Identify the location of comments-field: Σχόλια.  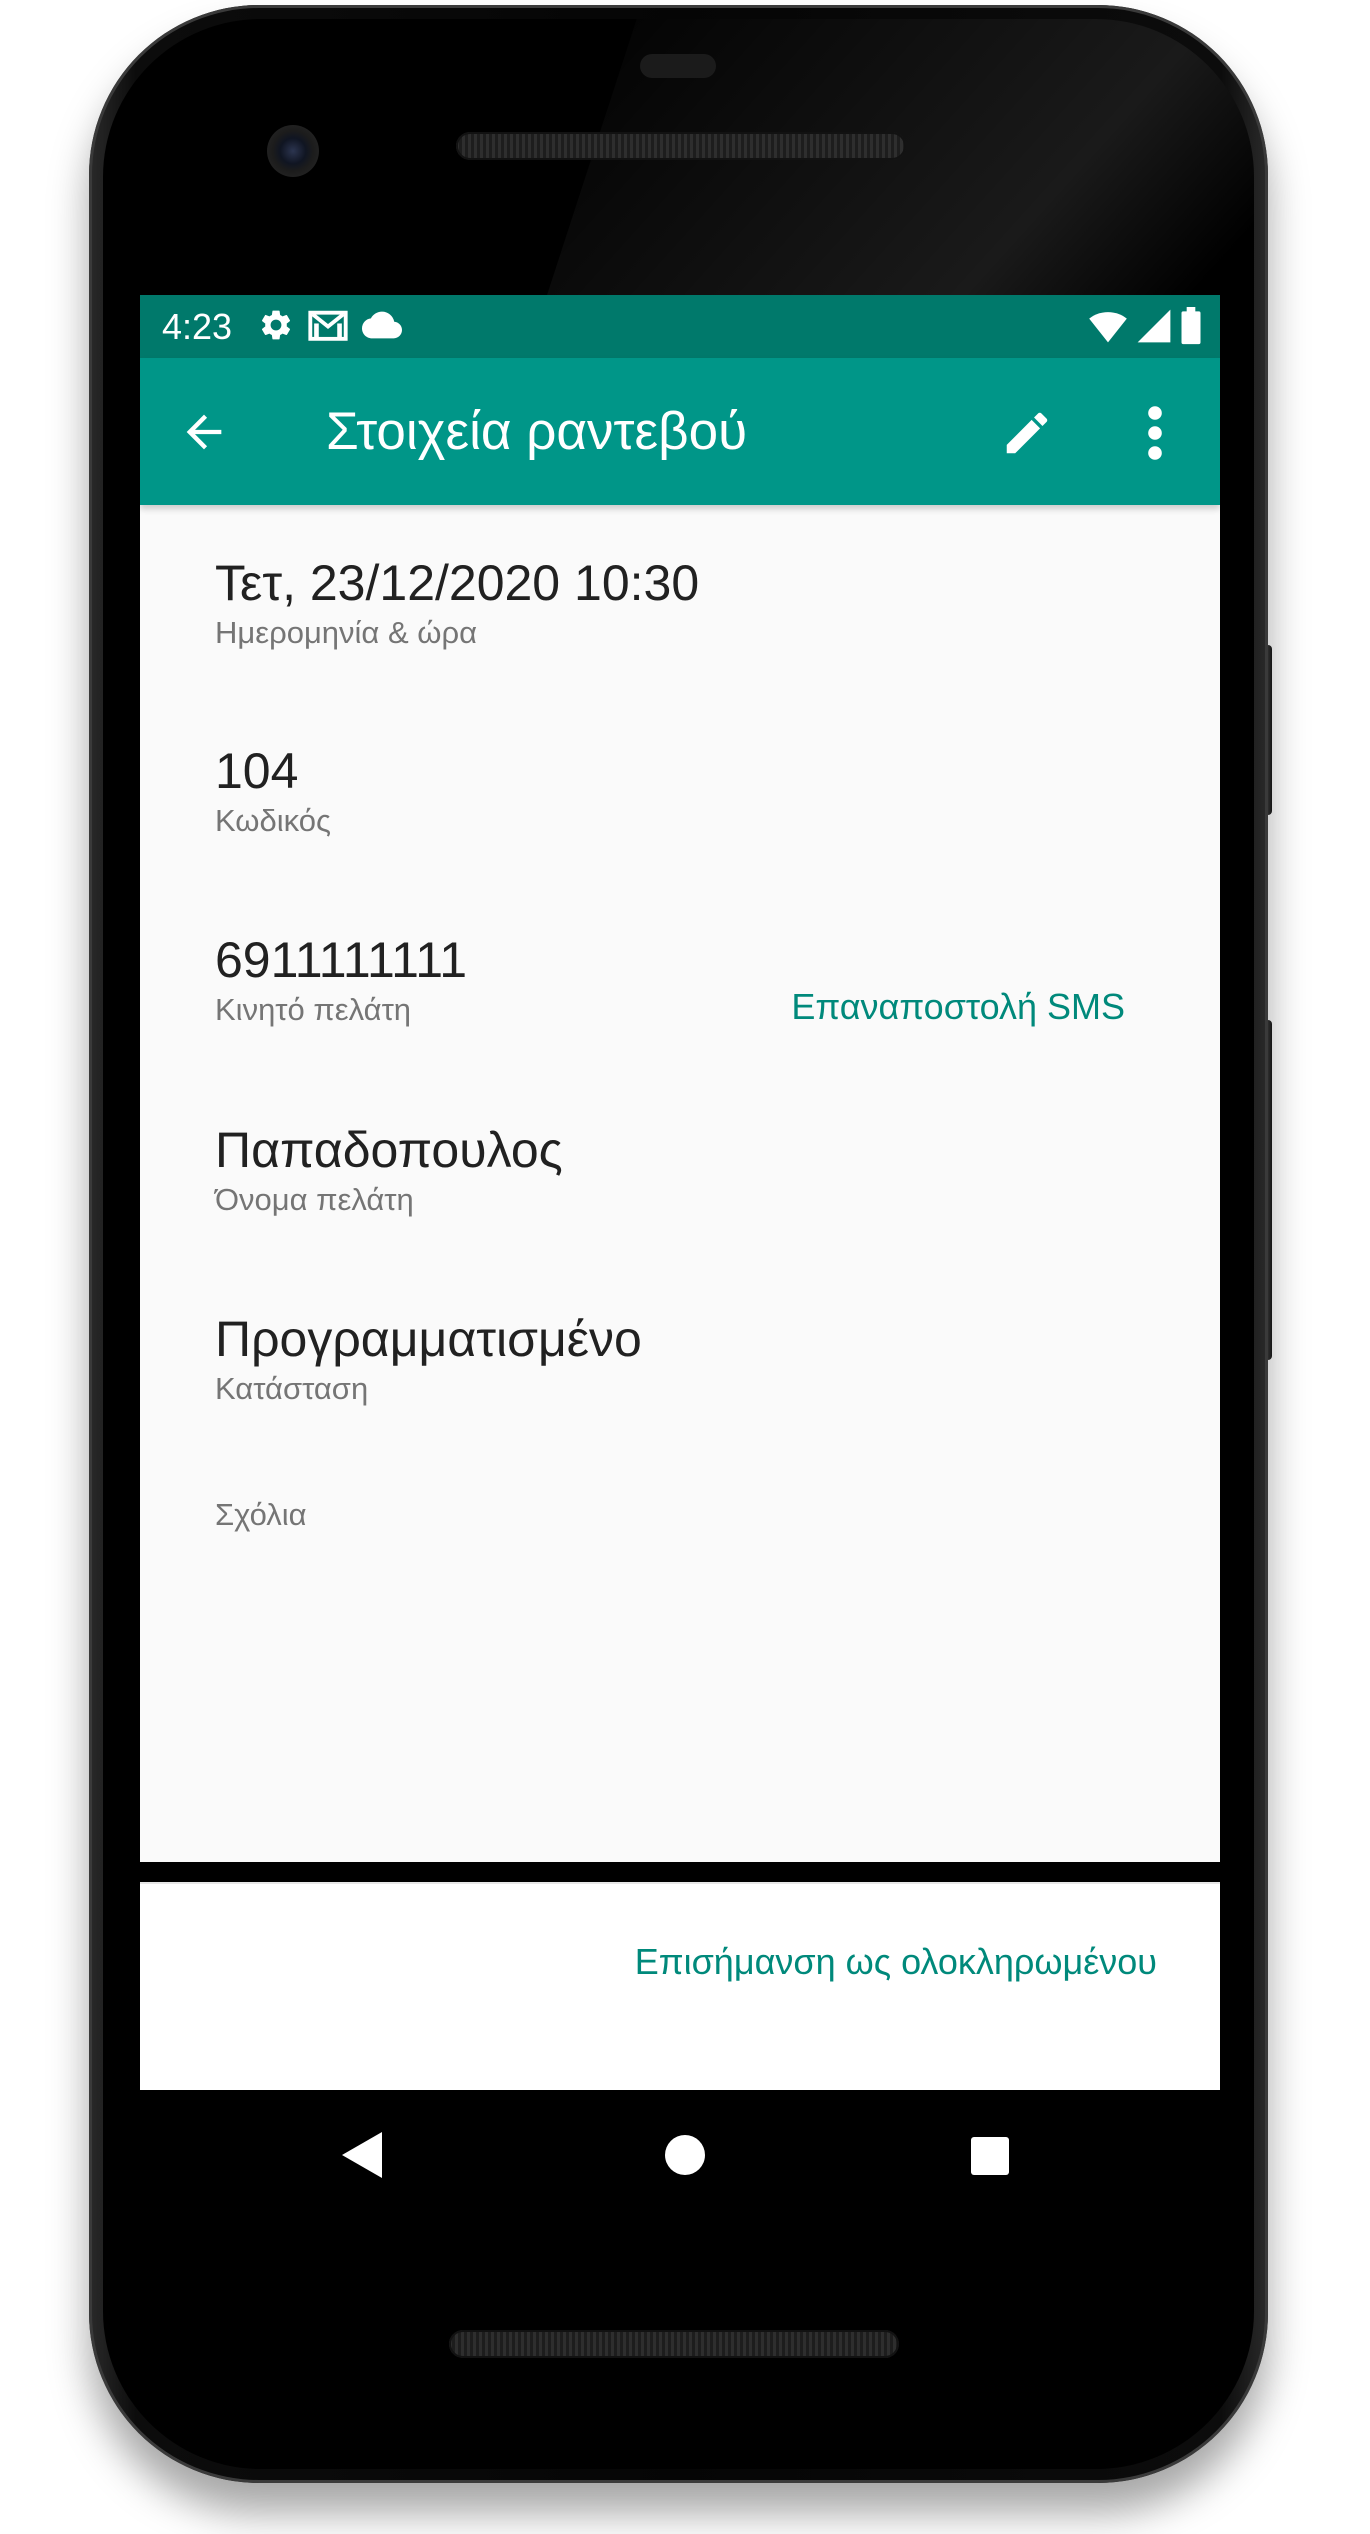
(261, 1484).